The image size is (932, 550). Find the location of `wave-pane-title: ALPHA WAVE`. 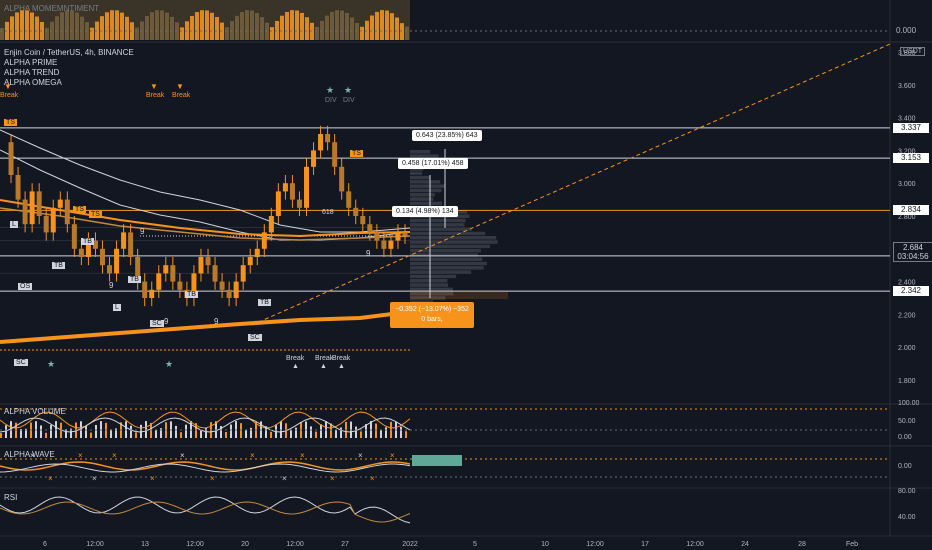

wave-pane-title: ALPHA WAVE is located at coordinates (29, 454).